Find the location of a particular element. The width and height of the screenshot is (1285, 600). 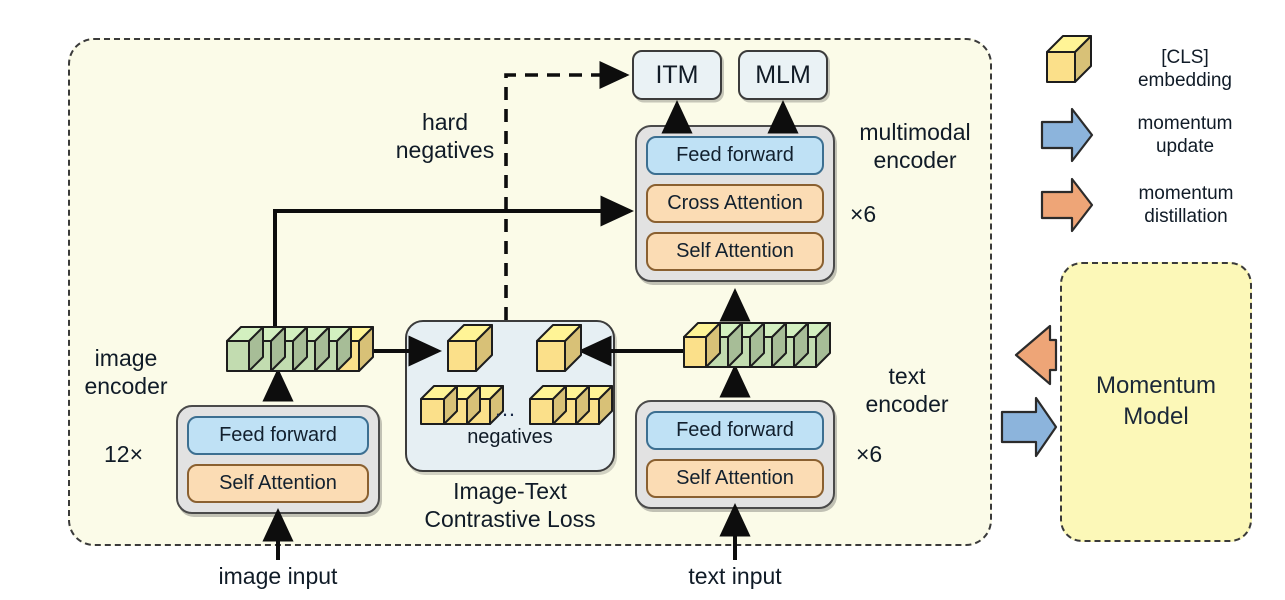

connector-hard-negatives-to-itm is located at coordinates (567, 190).